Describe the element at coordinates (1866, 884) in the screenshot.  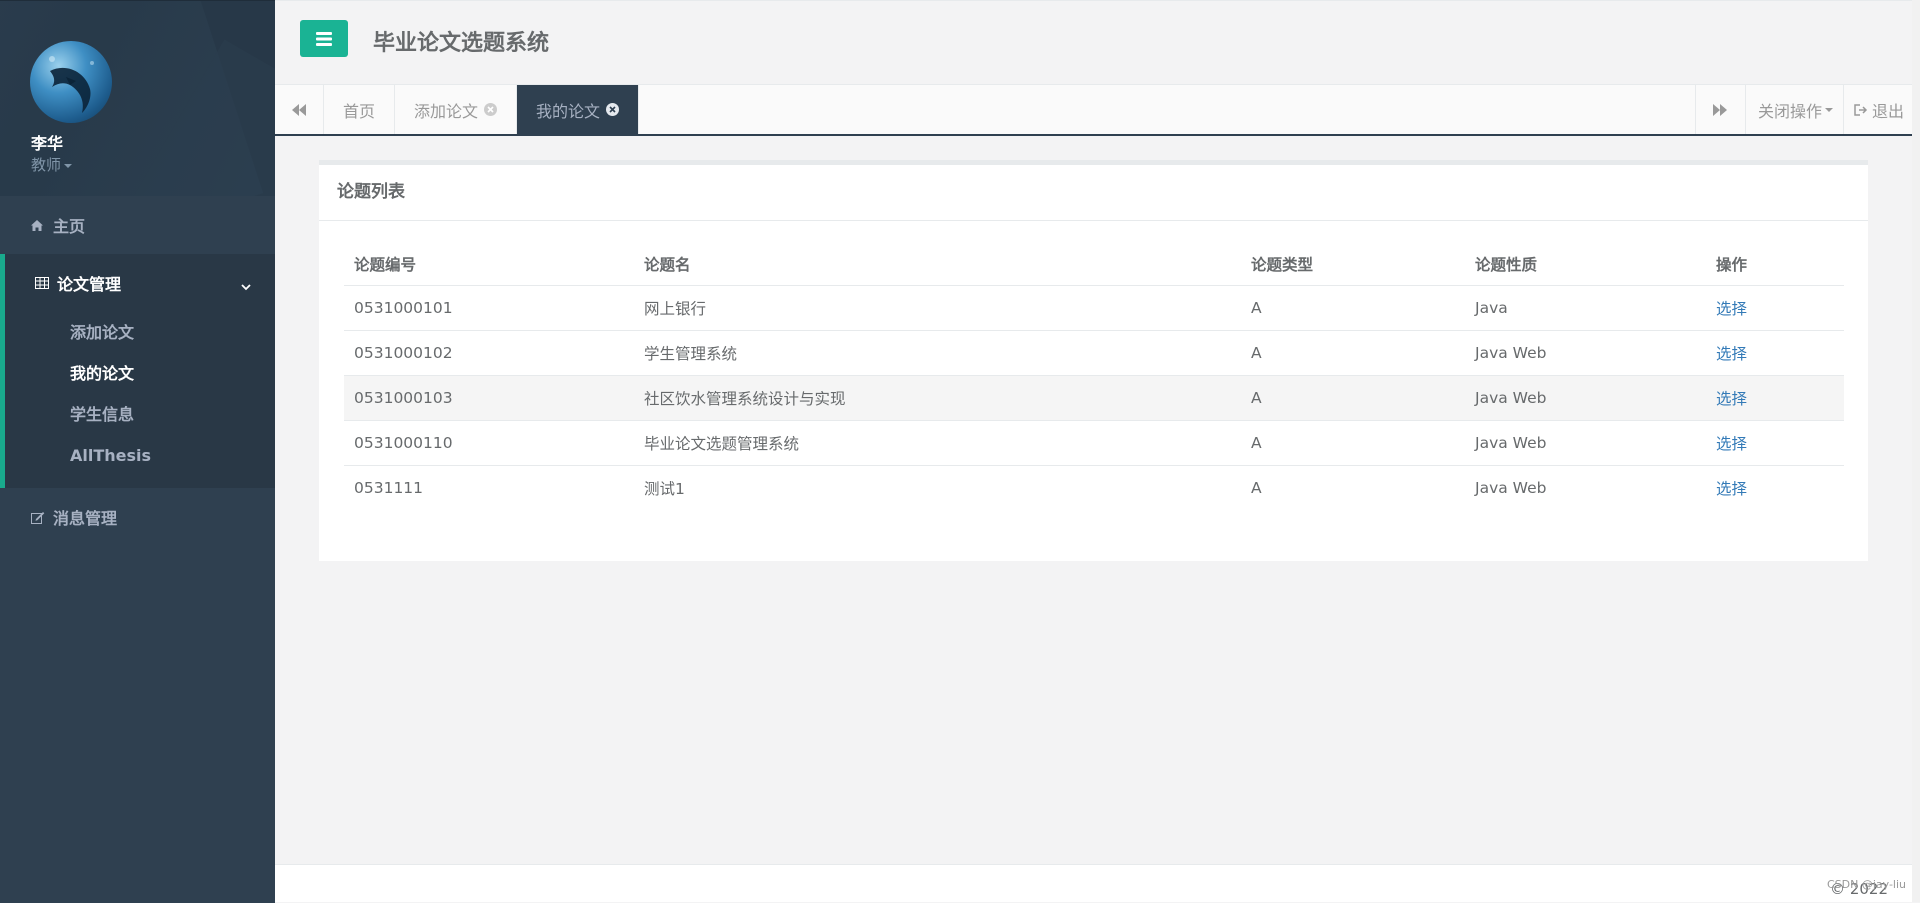
I see `watermark: CSDN @jay-liu` at that location.